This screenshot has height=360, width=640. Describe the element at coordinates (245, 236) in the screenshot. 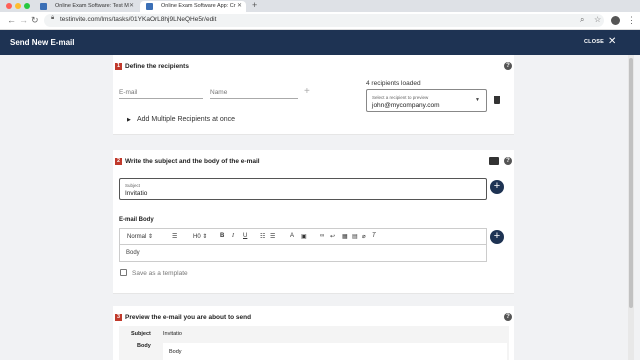

I see `underline-button: U` at that location.